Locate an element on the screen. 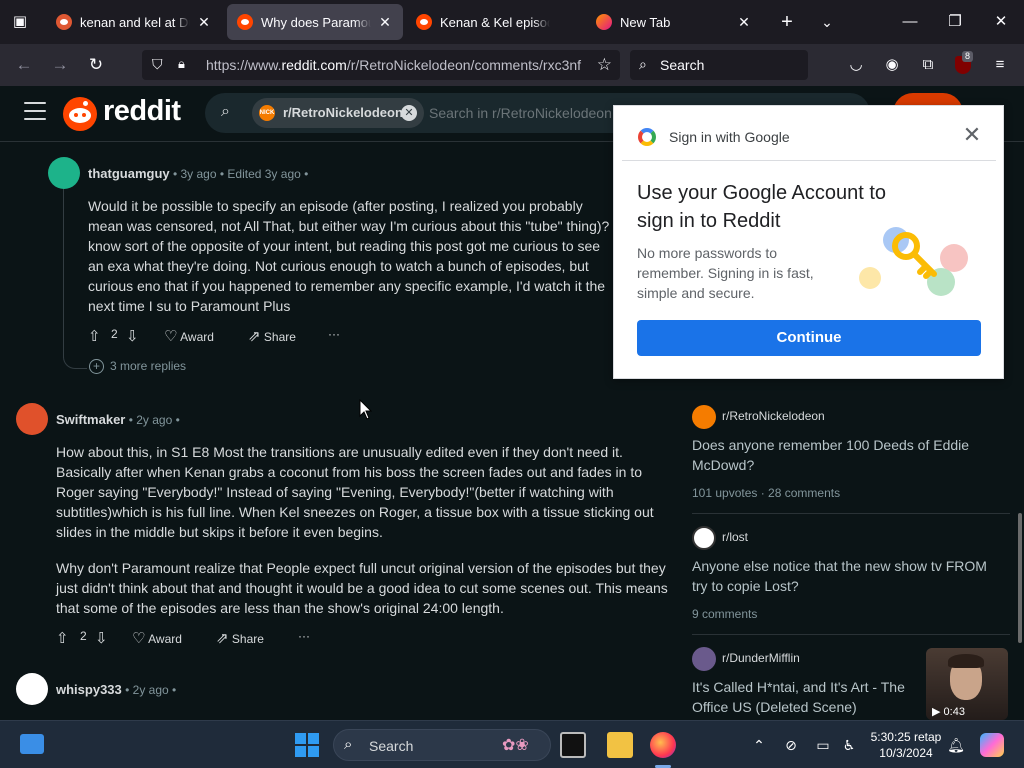  thumbnail-hair is located at coordinates (966, 661).